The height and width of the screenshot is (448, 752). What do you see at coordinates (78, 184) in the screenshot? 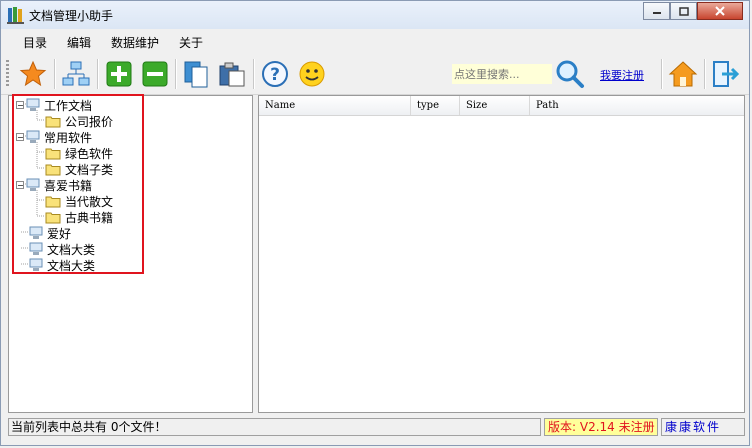
I see `highlight-box` at bounding box center [78, 184].